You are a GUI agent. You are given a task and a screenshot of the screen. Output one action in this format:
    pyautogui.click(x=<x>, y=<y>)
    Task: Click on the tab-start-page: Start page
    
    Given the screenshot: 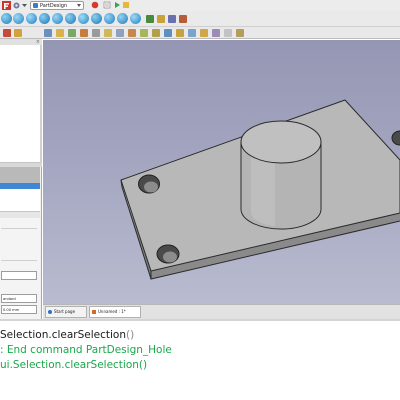 What is the action you would take?
    pyautogui.click(x=66, y=312)
    